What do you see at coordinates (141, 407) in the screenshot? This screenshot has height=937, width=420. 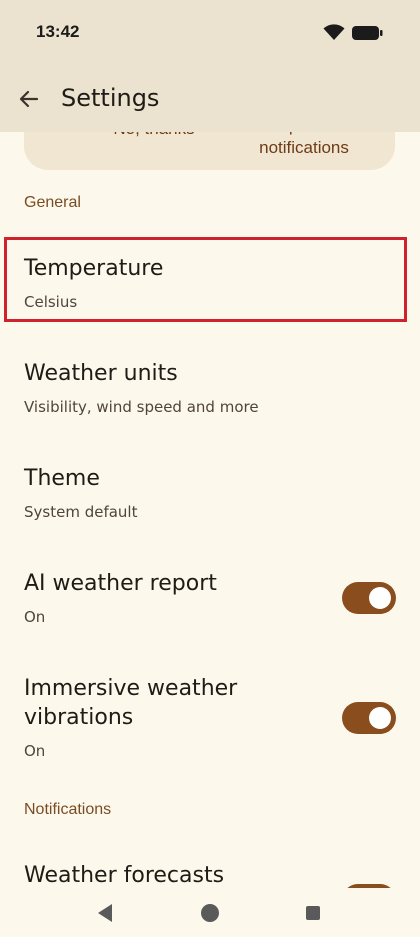 I see `setting-subtitle: Visibility, wind speed and more` at bounding box center [141, 407].